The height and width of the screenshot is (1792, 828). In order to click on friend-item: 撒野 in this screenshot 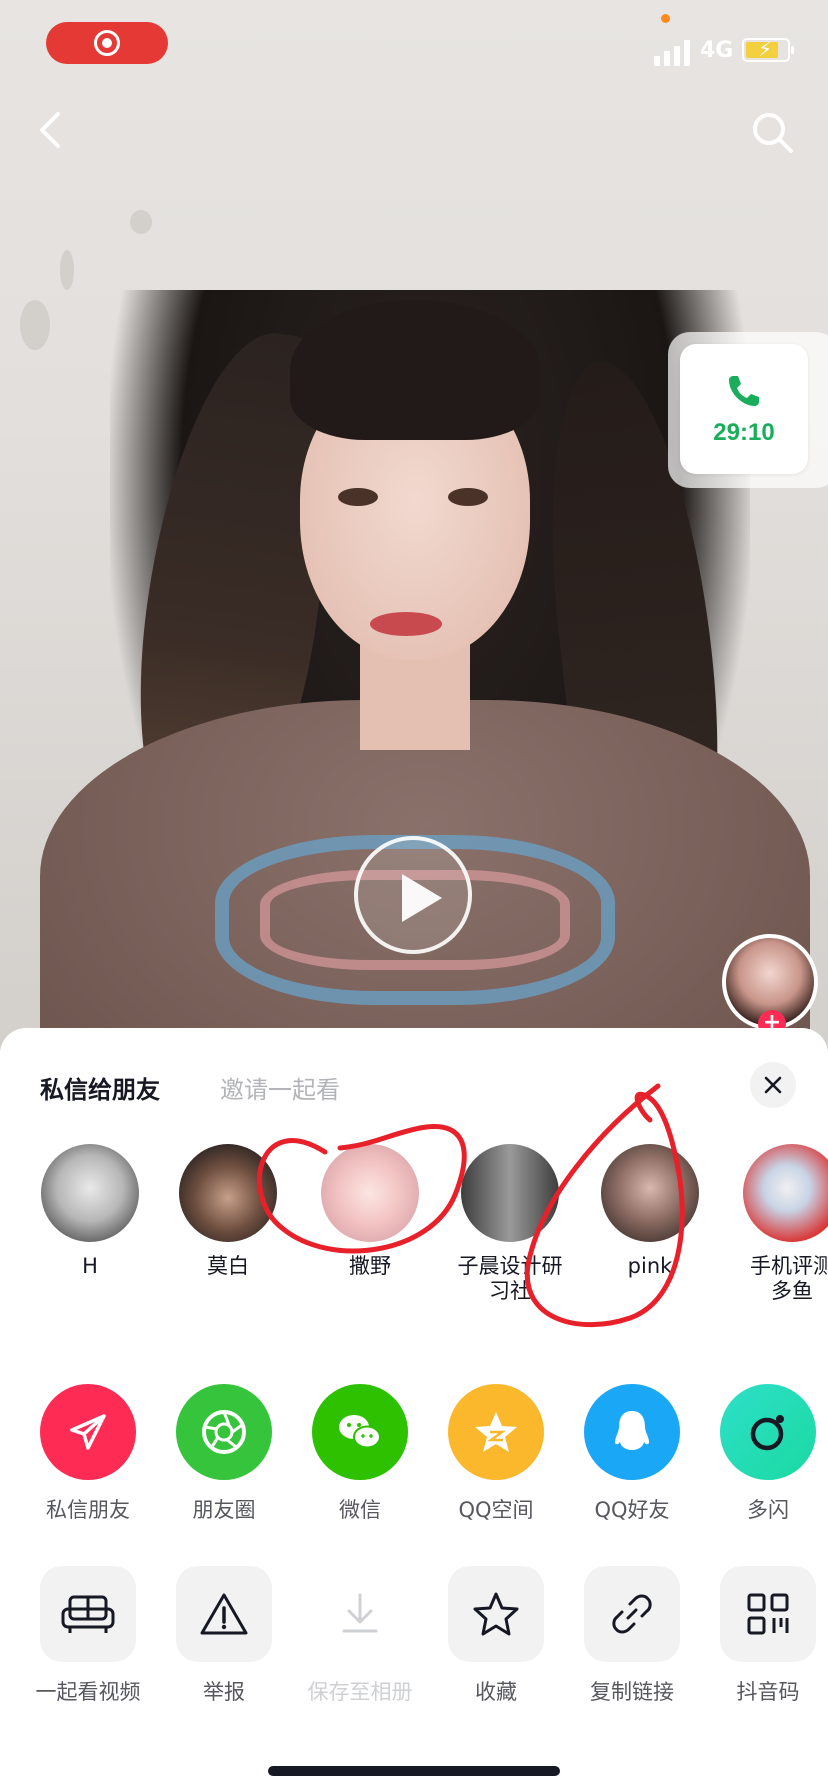, I will do `click(370, 1211)`.